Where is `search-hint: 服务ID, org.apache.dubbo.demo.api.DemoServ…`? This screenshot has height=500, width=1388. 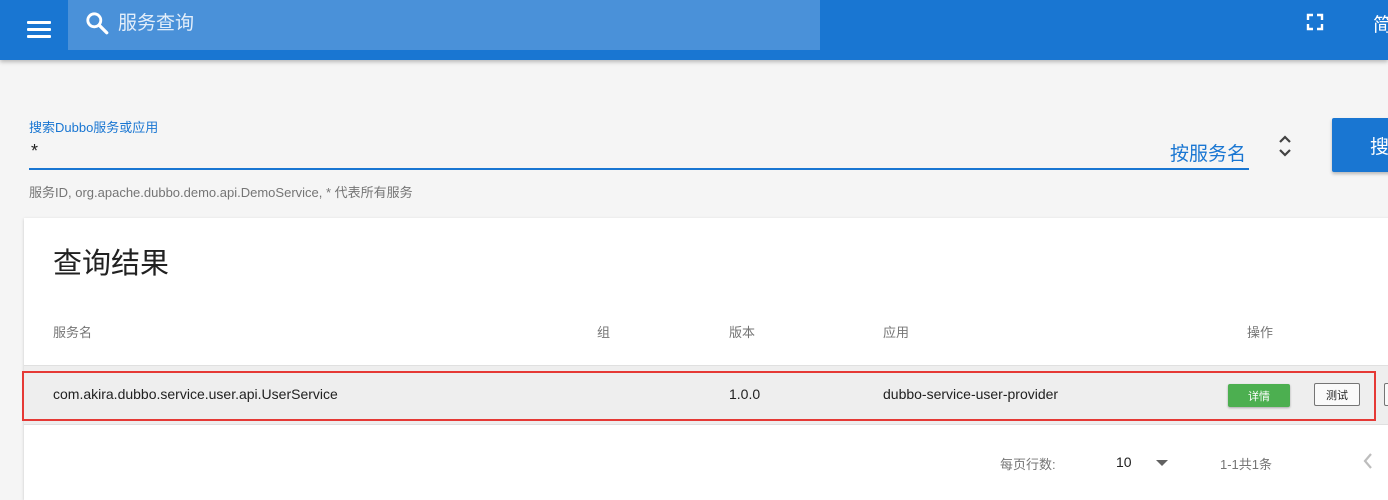 search-hint: 服务ID, org.apache.dubbo.demo.api.DemoServ… is located at coordinates (221, 192).